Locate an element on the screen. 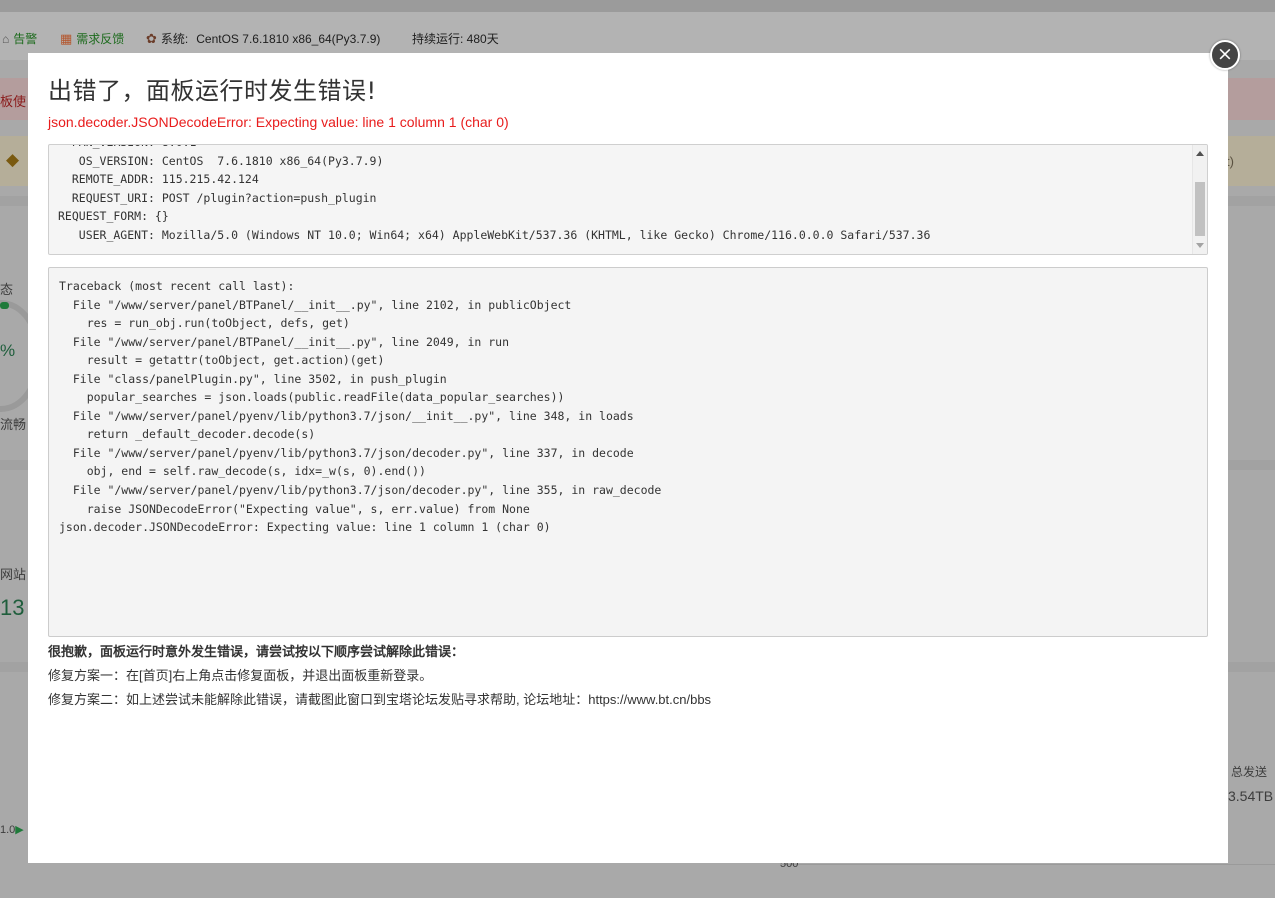 The width and height of the screenshot is (1275, 898). play-icon: ▶ is located at coordinates (19, 830).